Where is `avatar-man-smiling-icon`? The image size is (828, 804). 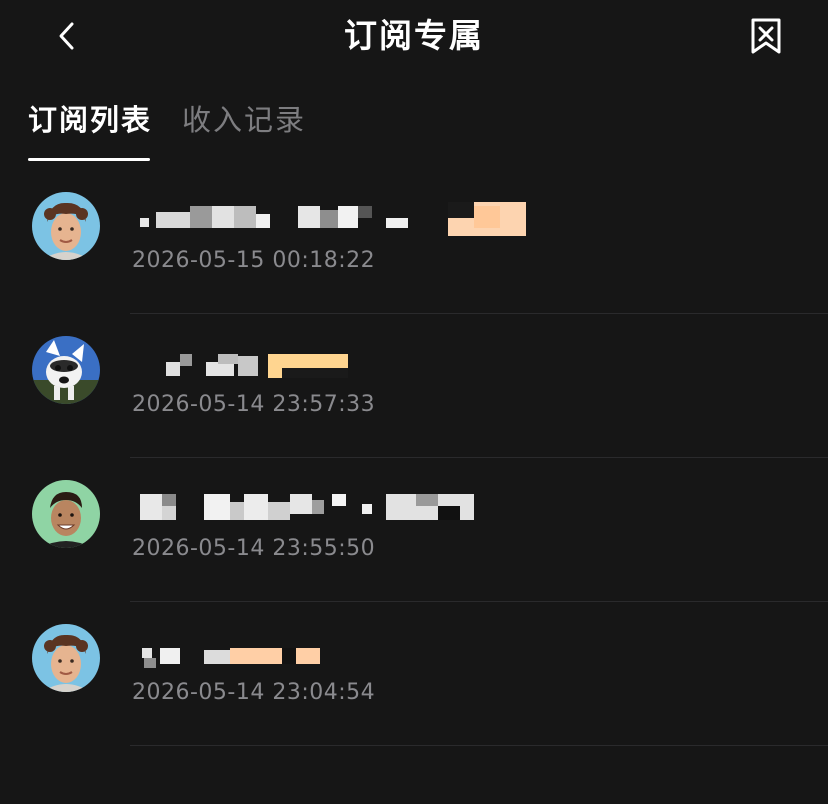
avatar-man-smiling-icon is located at coordinates (66, 514).